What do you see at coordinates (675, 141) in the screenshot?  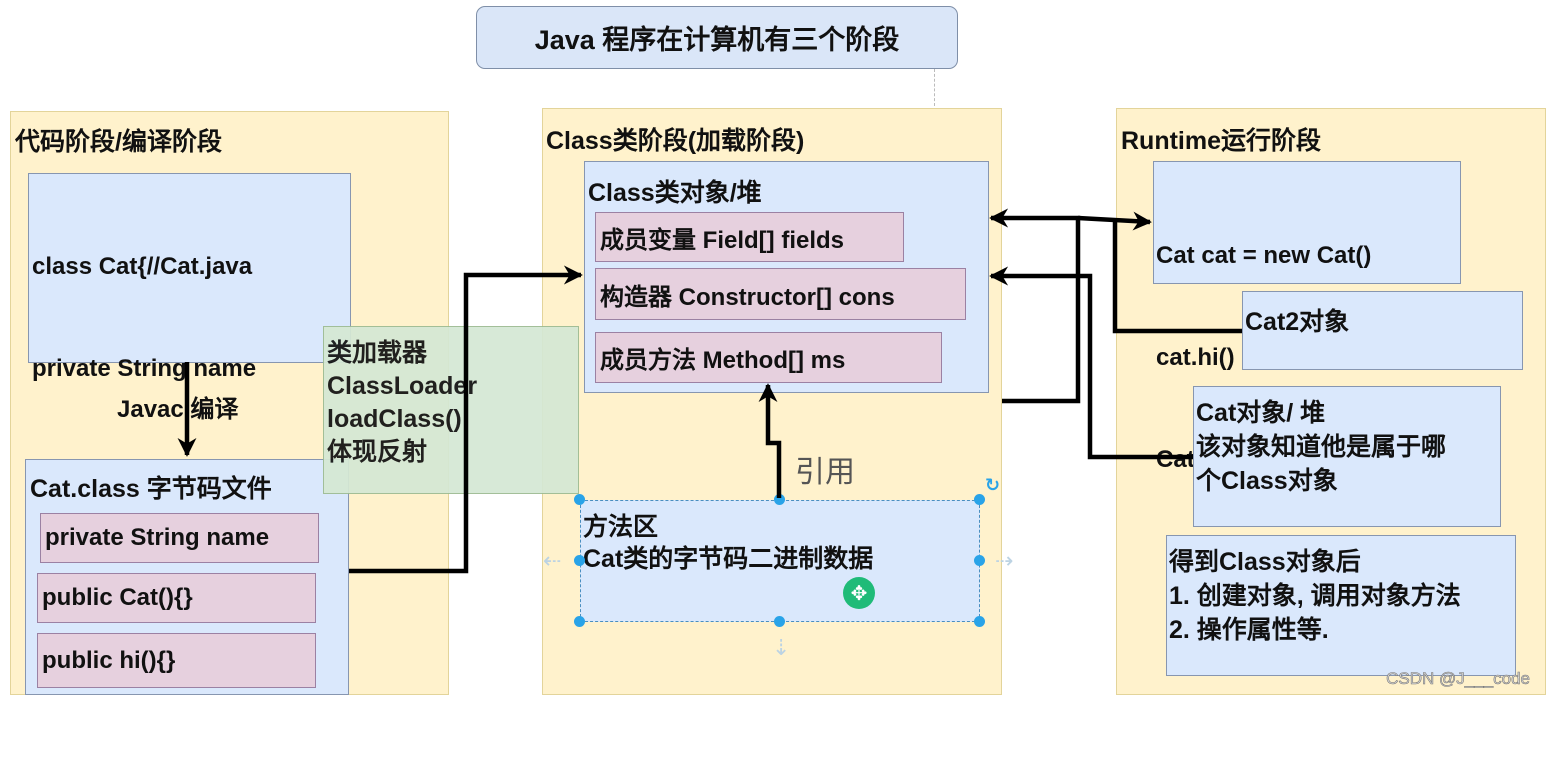 I see `loading-stage-title: Class类阶段(加载阶段)` at bounding box center [675, 141].